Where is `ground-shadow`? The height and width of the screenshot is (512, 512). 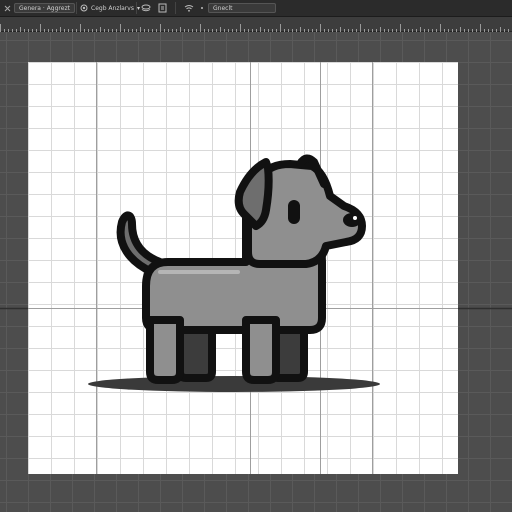 ground-shadow is located at coordinates (234, 384).